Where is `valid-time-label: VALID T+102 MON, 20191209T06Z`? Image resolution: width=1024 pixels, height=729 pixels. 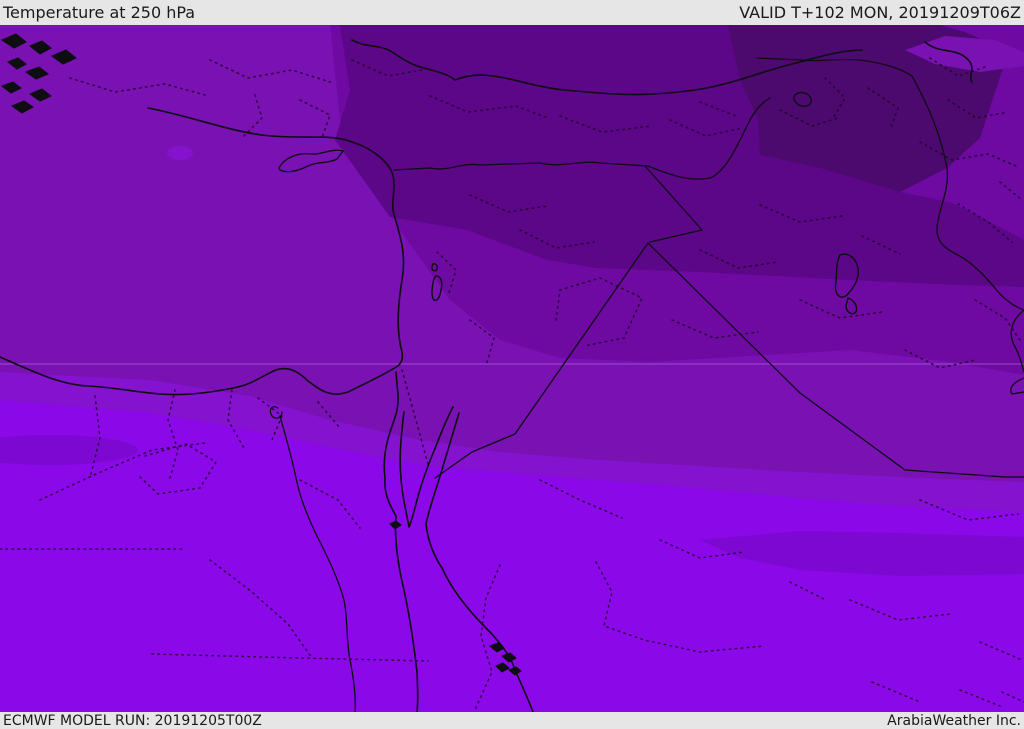
valid-time-label: VALID T+102 MON, 20191209T06Z is located at coordinates (880, 12).